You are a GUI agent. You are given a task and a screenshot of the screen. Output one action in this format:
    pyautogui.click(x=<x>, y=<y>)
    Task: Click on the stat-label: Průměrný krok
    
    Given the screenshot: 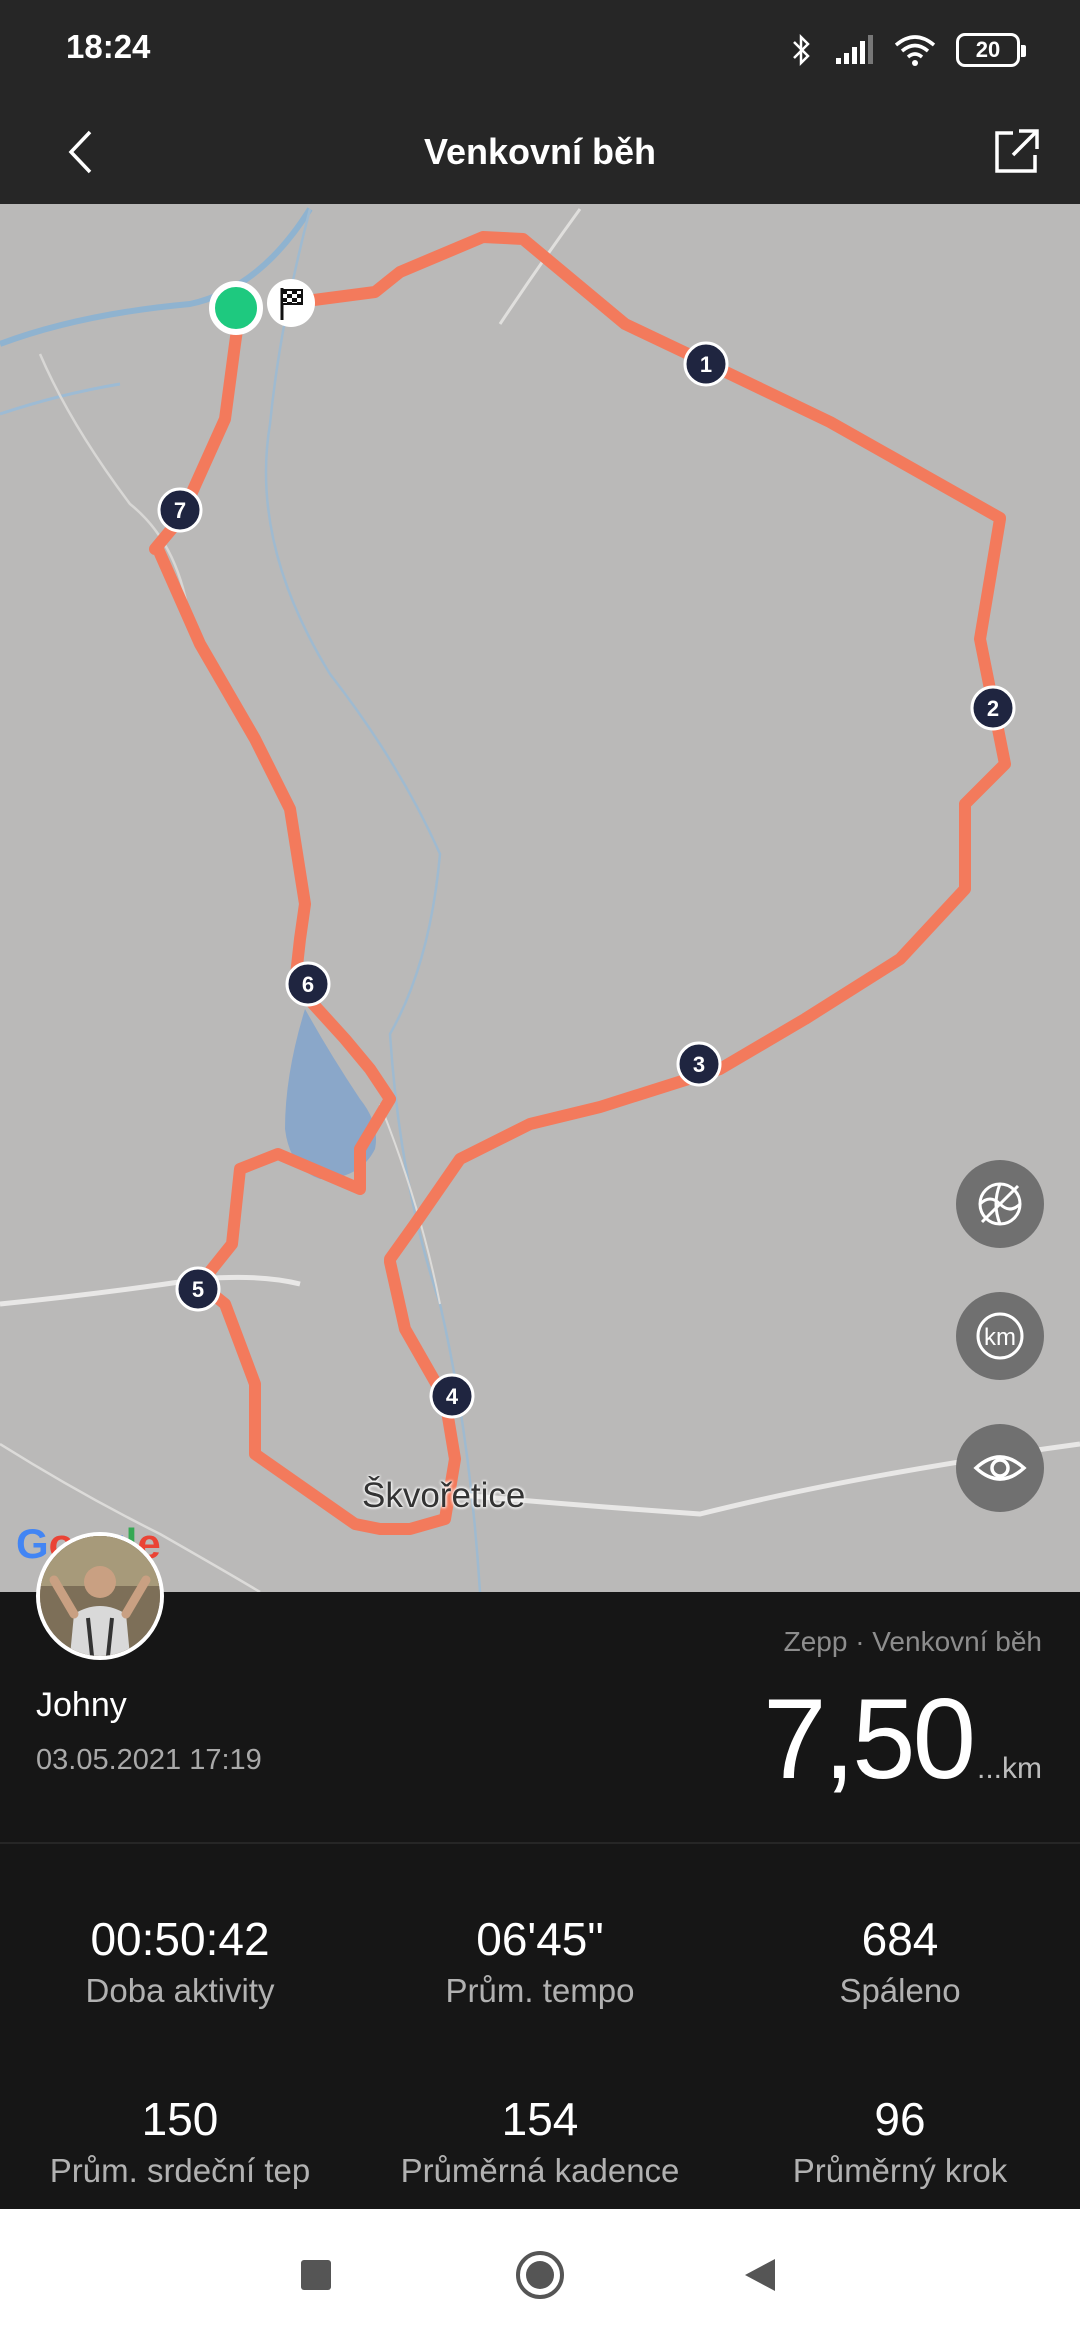 What is the action you would take?
    pyautogui.click(x=900, y=2170)
    